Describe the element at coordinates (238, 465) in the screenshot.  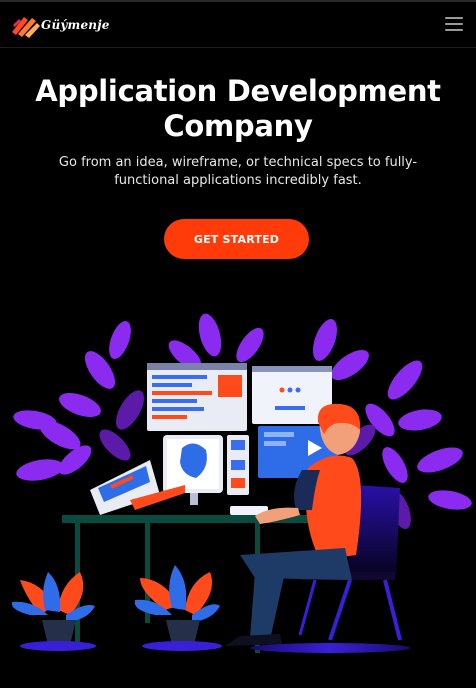
I see `small-card-panel` at that location.